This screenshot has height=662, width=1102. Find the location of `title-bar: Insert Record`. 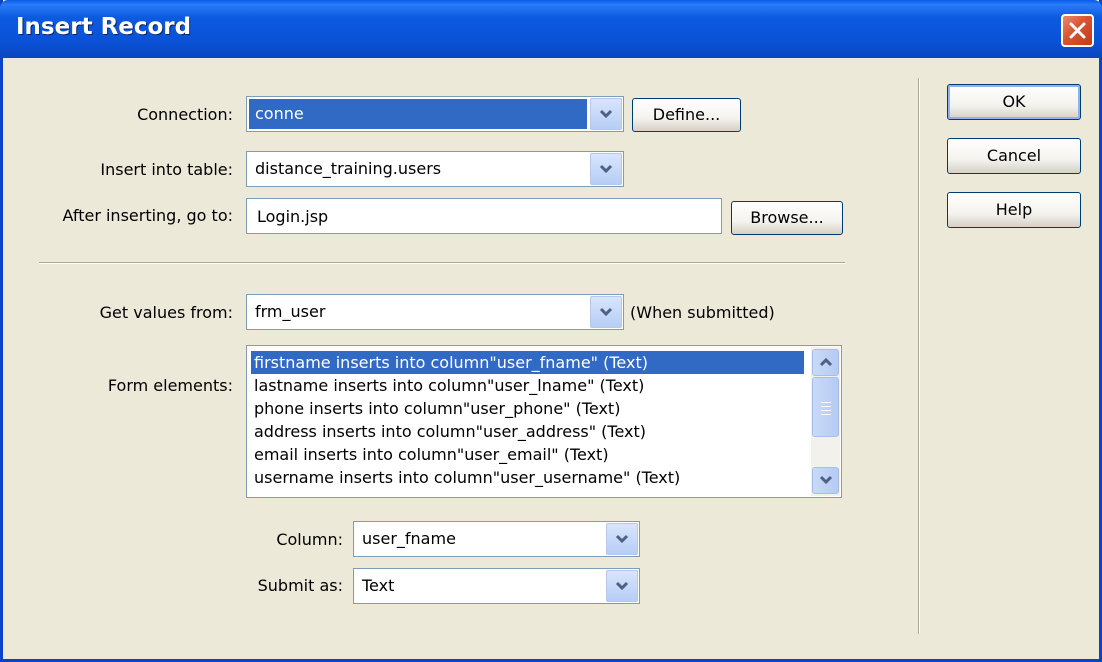

title-bar: Insert Record is located at coordinates (551, 29).